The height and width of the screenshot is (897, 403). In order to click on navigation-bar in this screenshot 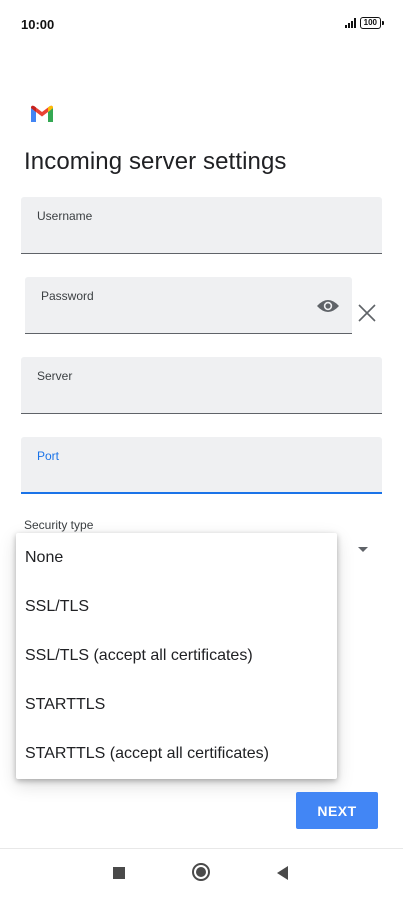, I will do `click(201, 872)`.